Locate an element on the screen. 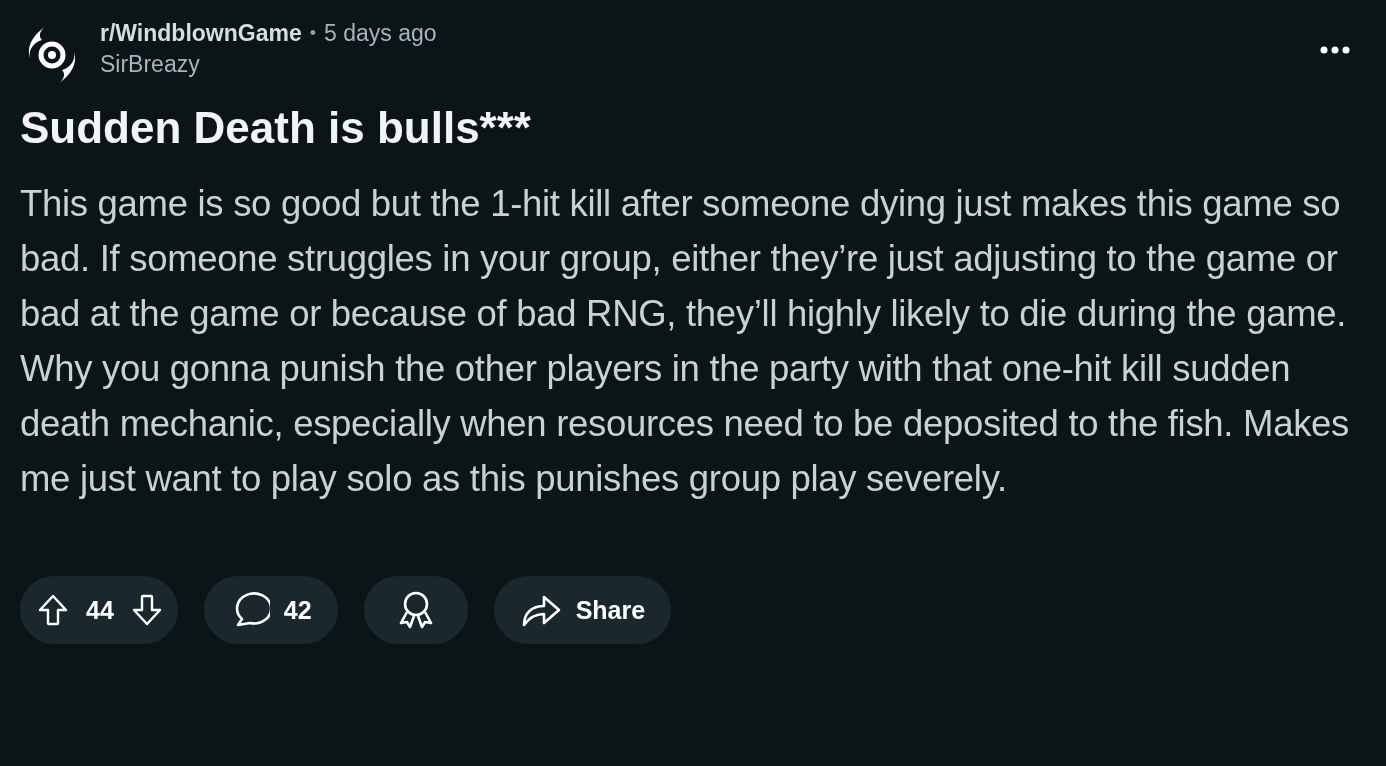 This screenshot has width=1386, height=766. author-name: SirBreazy is located at coordinates (710, 64).